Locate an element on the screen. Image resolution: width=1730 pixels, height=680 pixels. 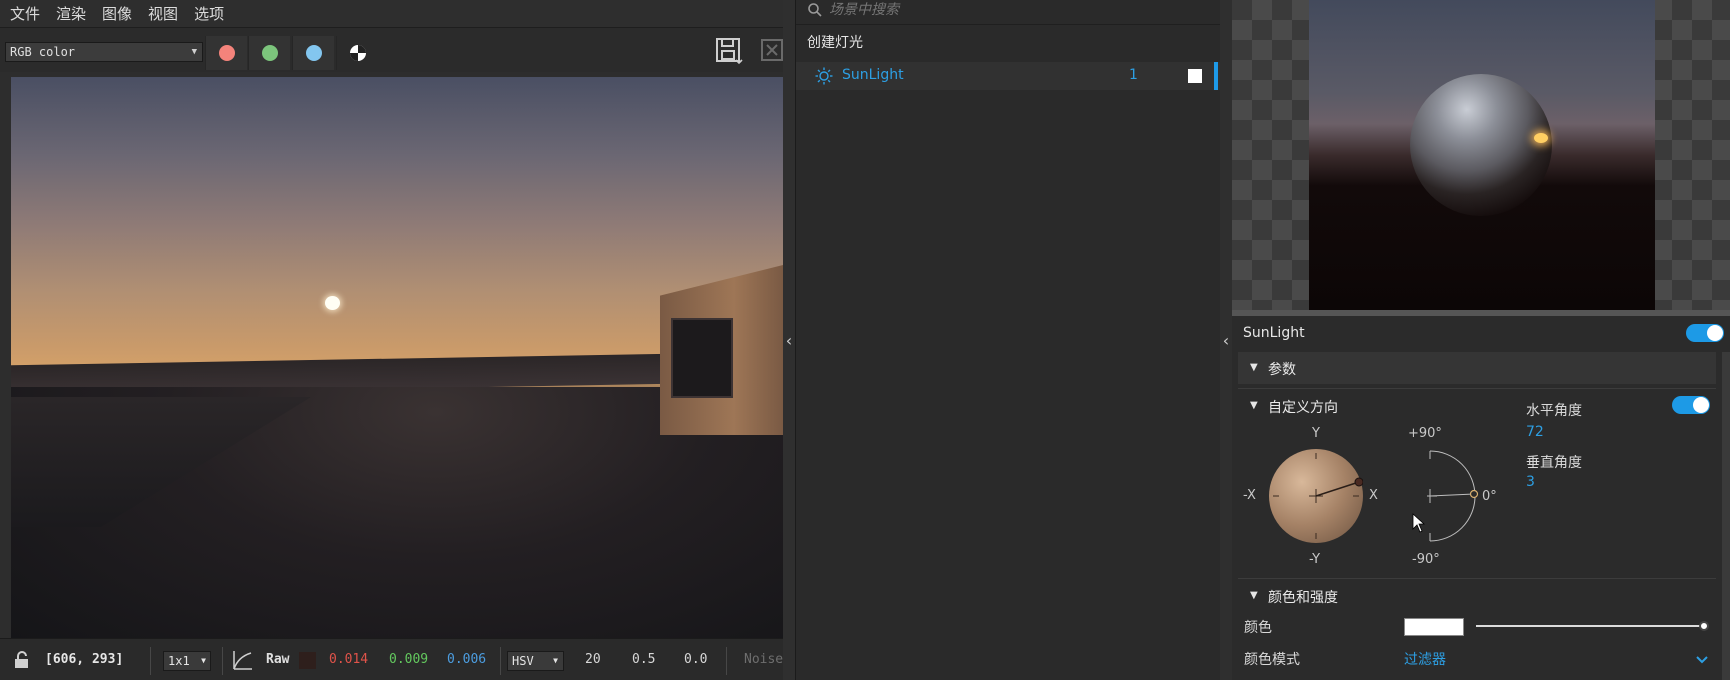
scene-search-row is located at coordinates (1008, 12).